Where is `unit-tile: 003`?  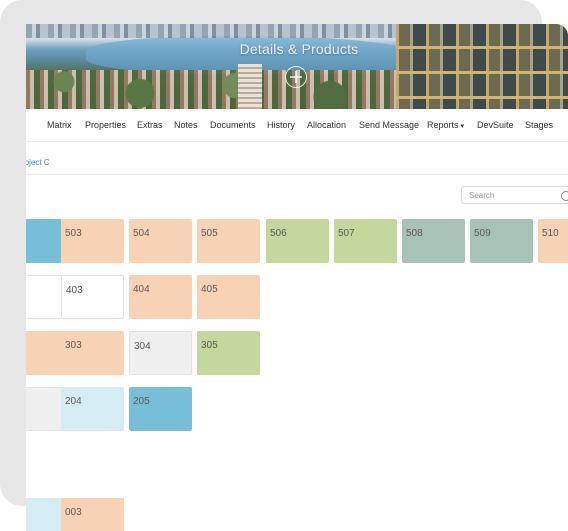 unit-tile: 003 is located at coordinates (92, 514).